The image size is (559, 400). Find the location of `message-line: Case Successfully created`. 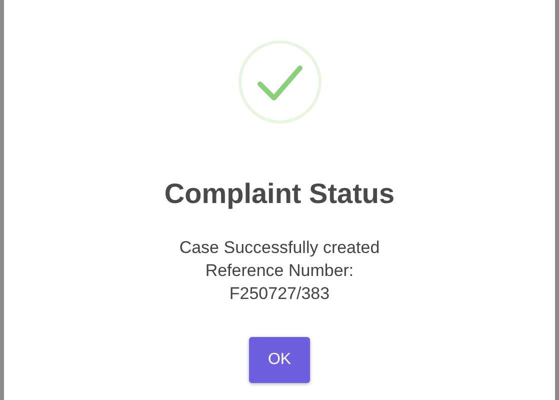

message-line: Case Successfully created is located at coordinates (279, 248).